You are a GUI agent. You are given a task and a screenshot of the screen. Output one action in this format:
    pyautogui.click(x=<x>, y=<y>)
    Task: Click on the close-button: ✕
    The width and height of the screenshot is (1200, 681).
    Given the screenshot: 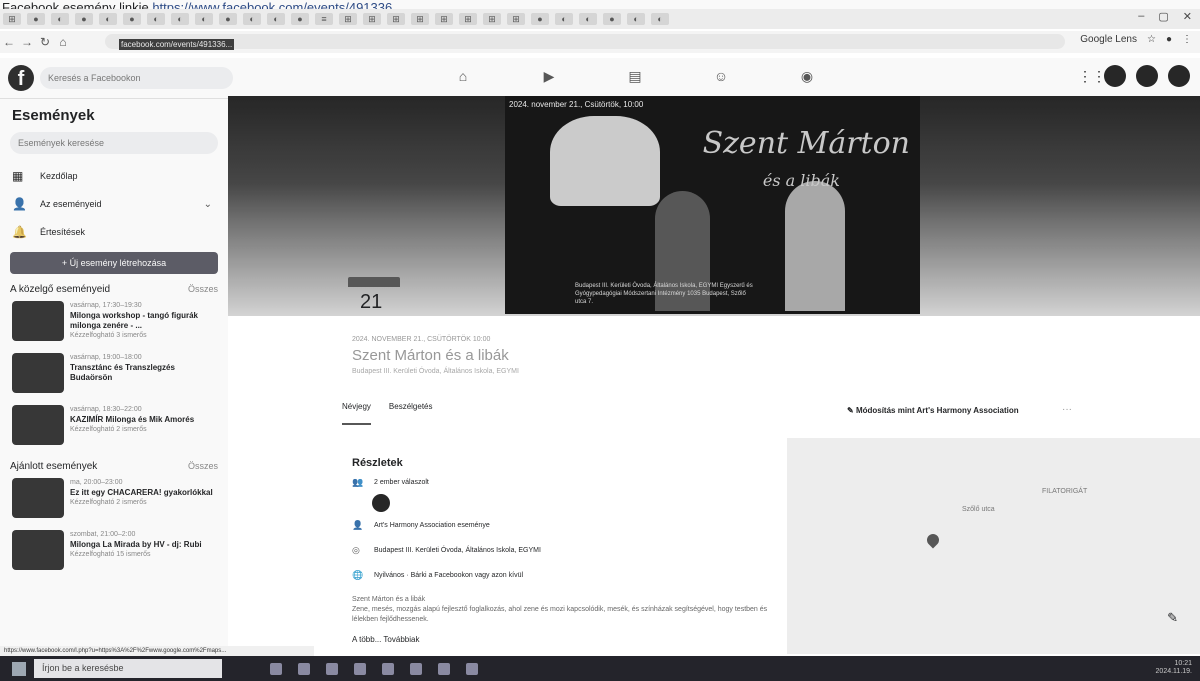 What is the action you would take?
    pyautogui.click(x=1187, y=16)
    